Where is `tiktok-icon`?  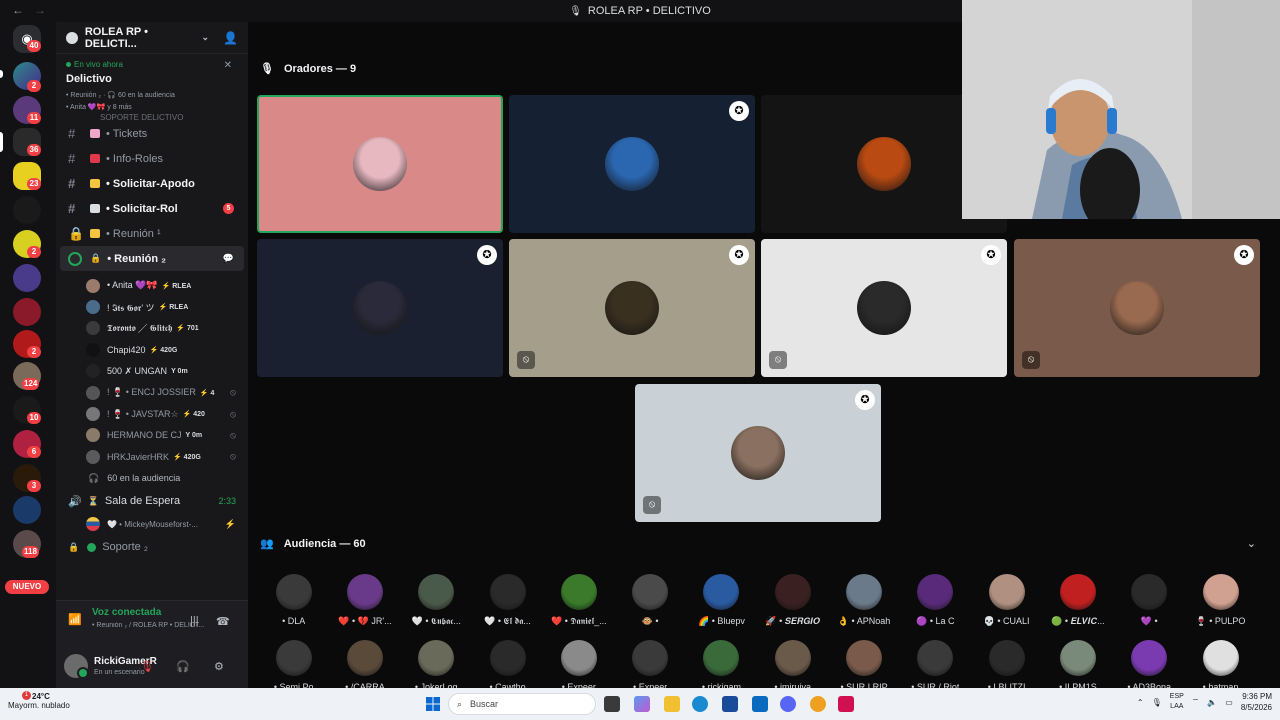 tiktok-icon is located at coordinates (846, 704).